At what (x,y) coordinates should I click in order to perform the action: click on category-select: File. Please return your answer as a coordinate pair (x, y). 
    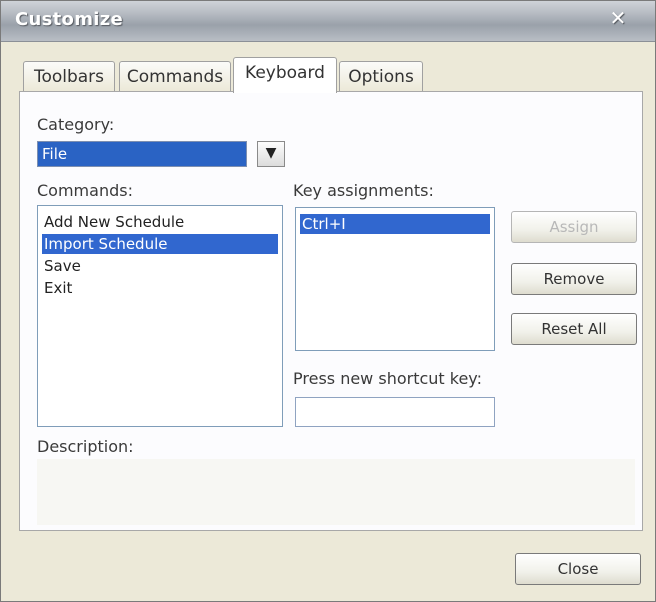
    Looking at the image, I should click on (142, 154).